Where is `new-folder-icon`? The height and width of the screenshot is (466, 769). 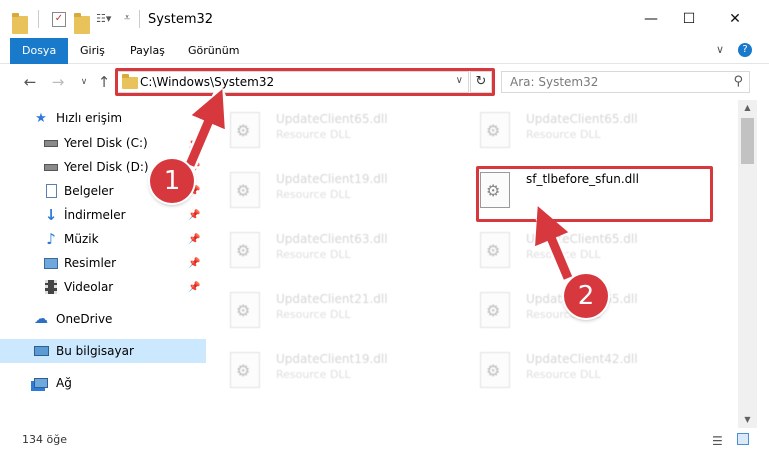 new-folder-icon is located at coordinates (82, 23).